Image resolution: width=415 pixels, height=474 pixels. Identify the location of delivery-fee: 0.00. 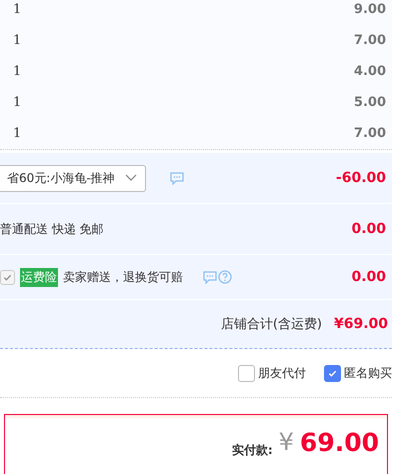
(368, 229).